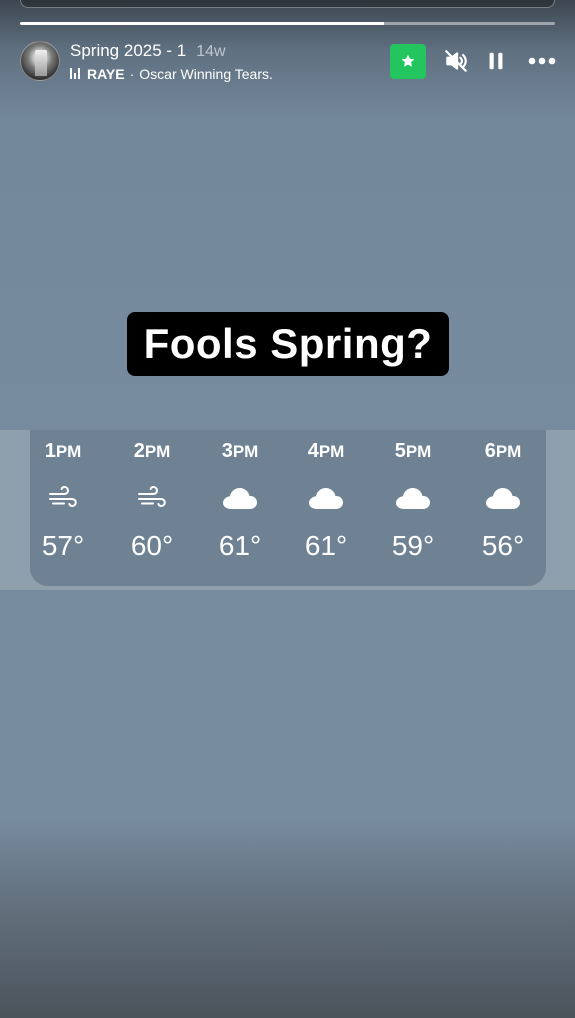 Image resolution: width=575 pixels, height=1018 pixels. Describe the element at coordinates (106, 73) in the screenshot. I see `music-artist: RAYE` at that location.